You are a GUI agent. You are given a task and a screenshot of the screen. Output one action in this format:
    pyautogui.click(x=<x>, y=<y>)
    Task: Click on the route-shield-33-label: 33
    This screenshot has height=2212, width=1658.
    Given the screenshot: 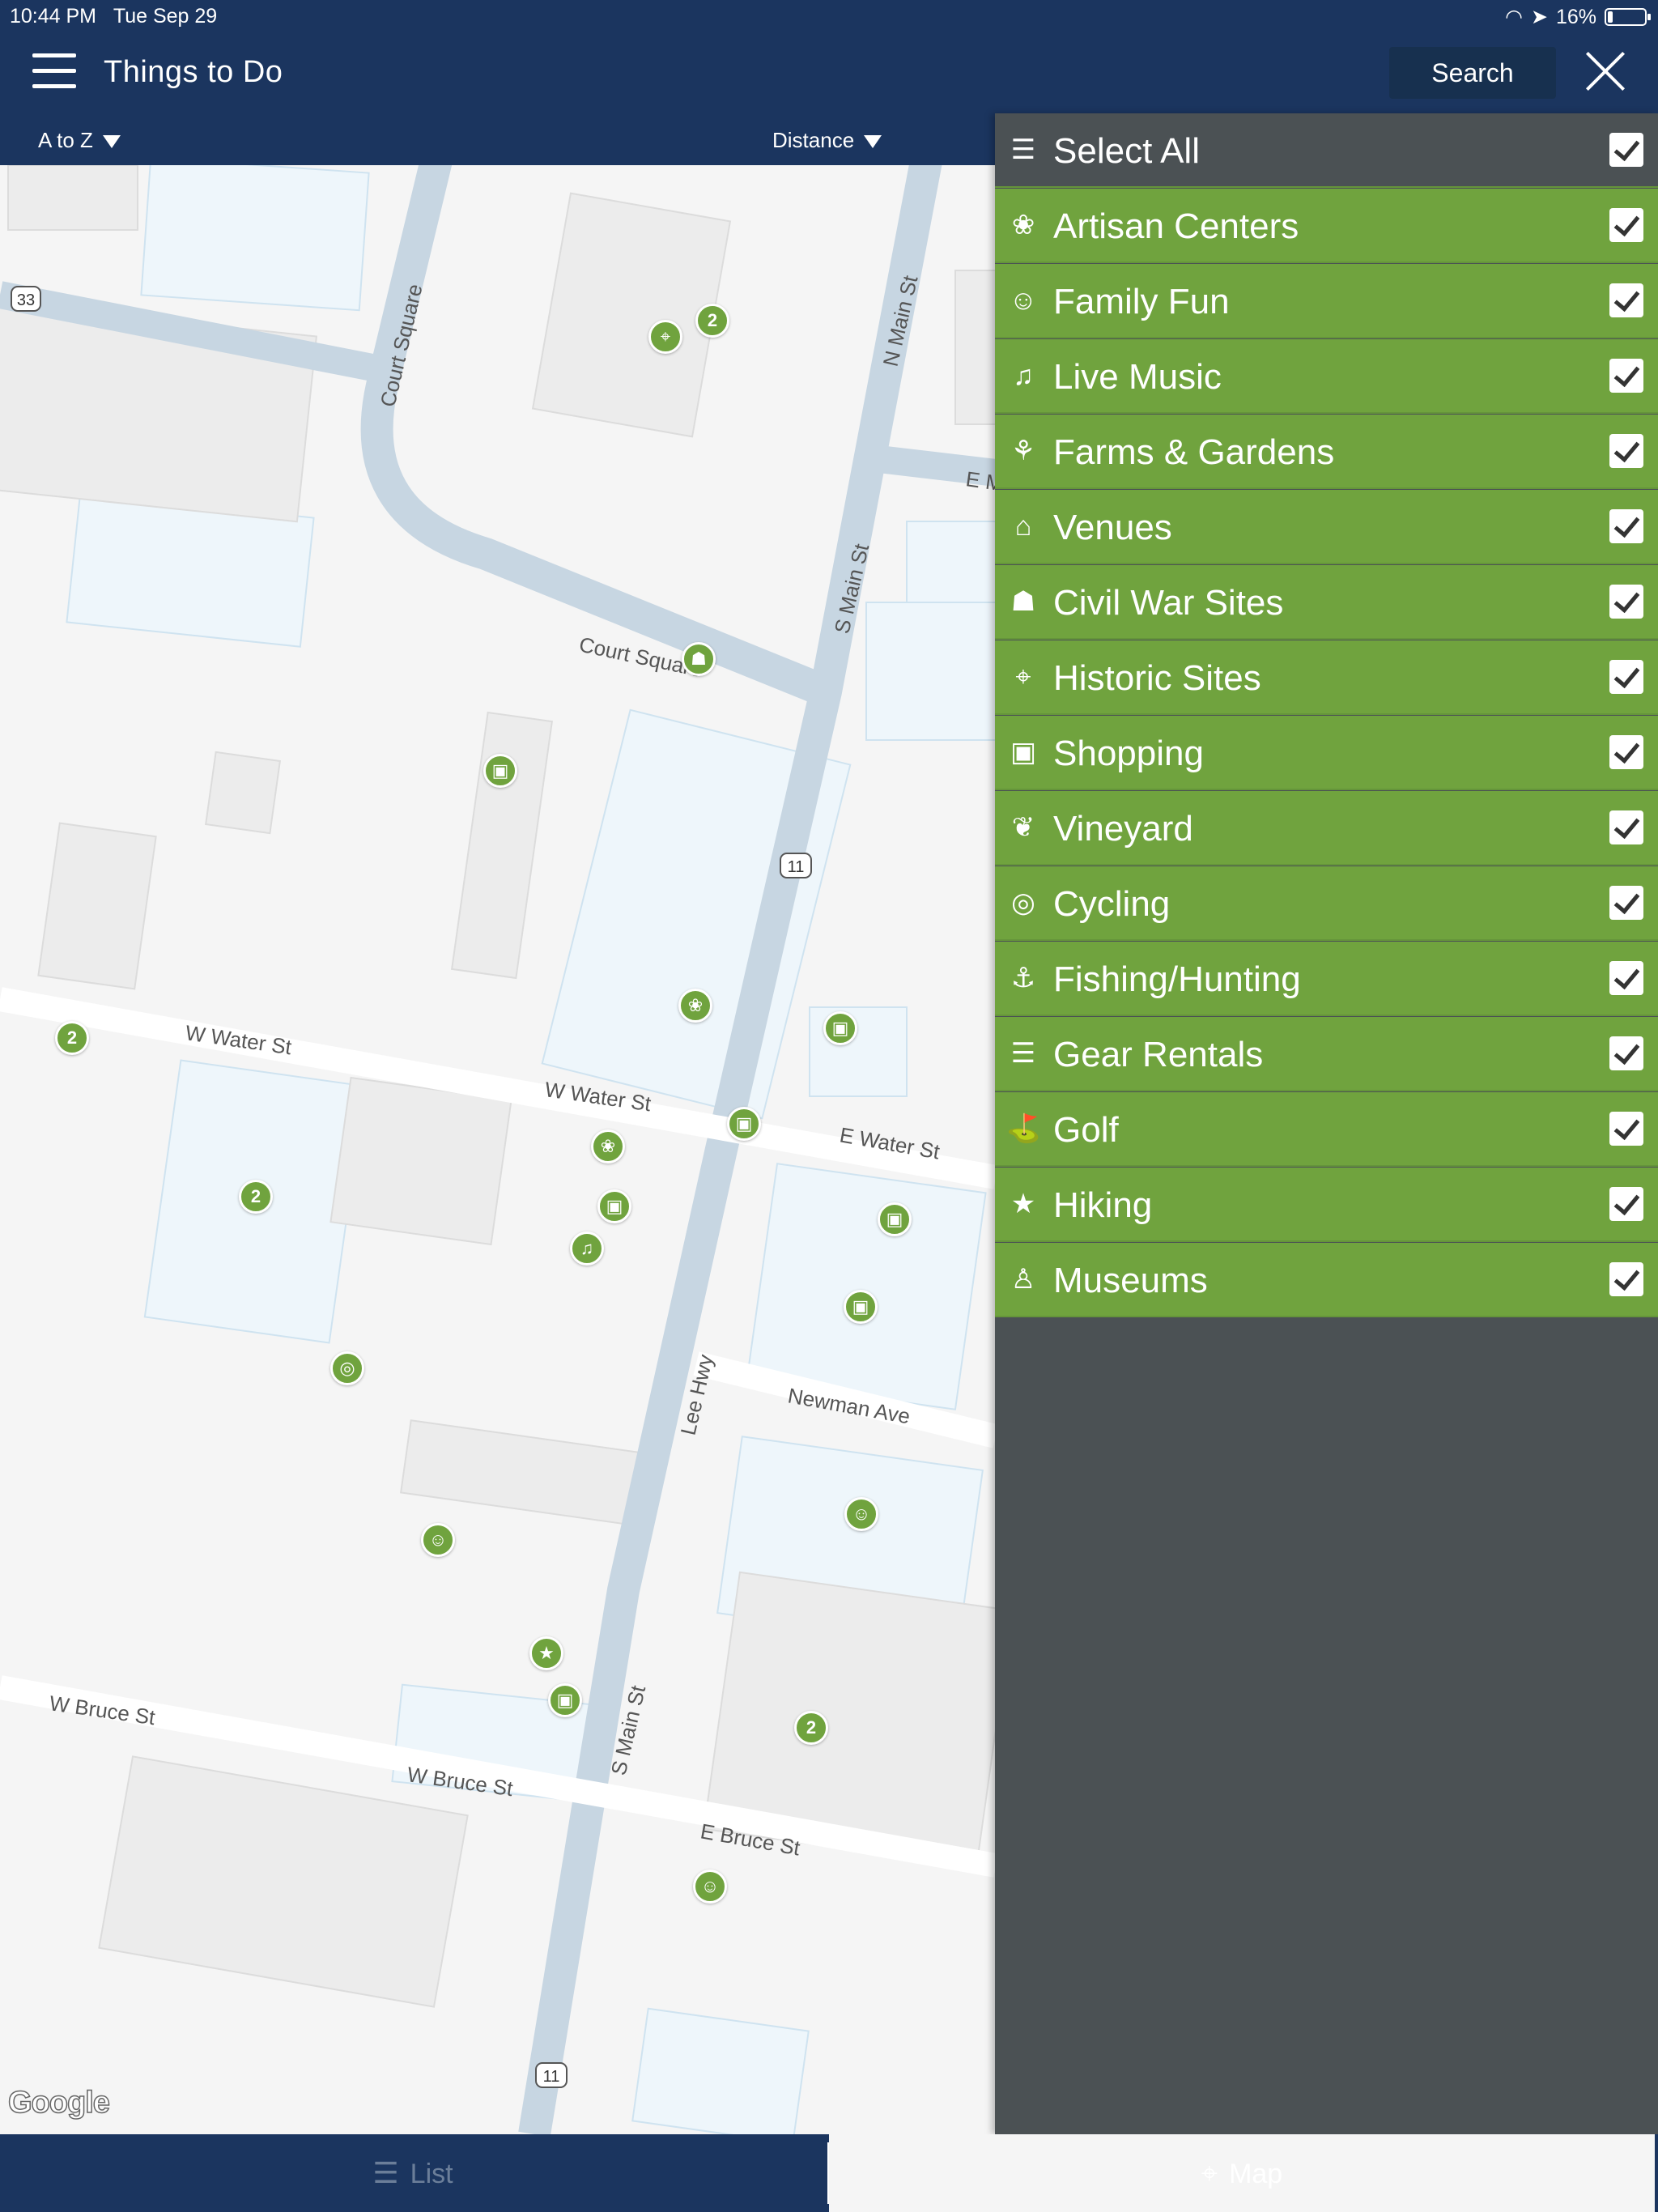 What is the action you would take?
    pyautogui.click(x=26, y=300)
    